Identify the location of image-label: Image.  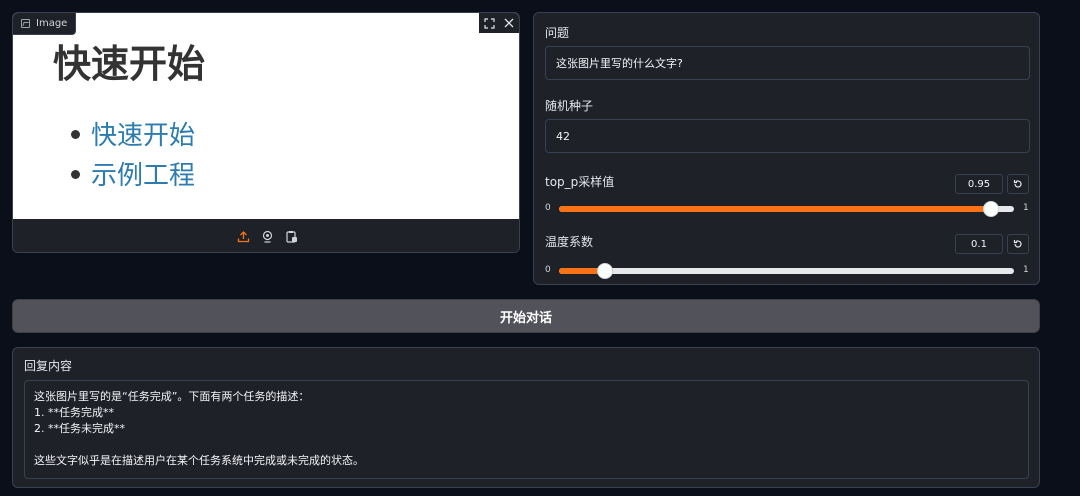
(45, 24).